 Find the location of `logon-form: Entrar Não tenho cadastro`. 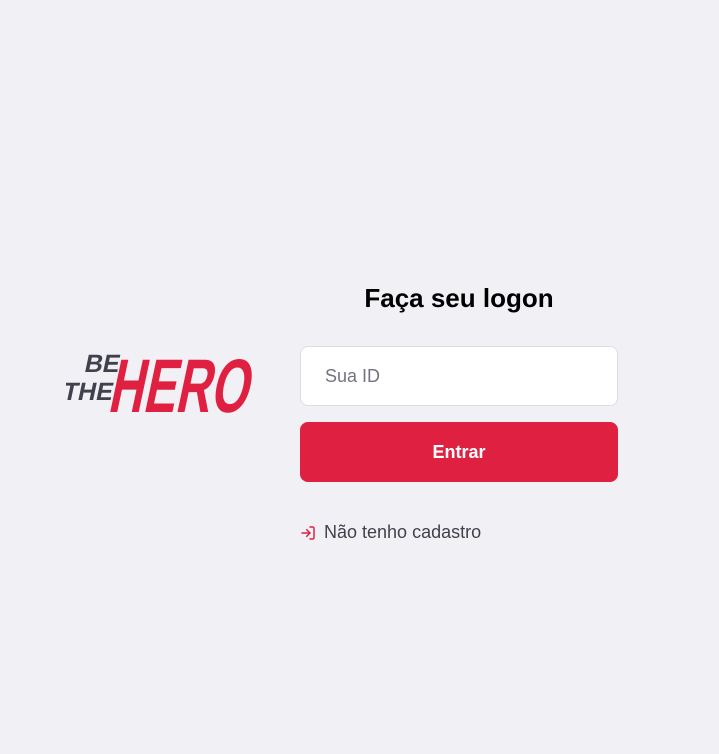

logon-form: Entrar Não tenho cadastro is located at coordinates (459, 446).